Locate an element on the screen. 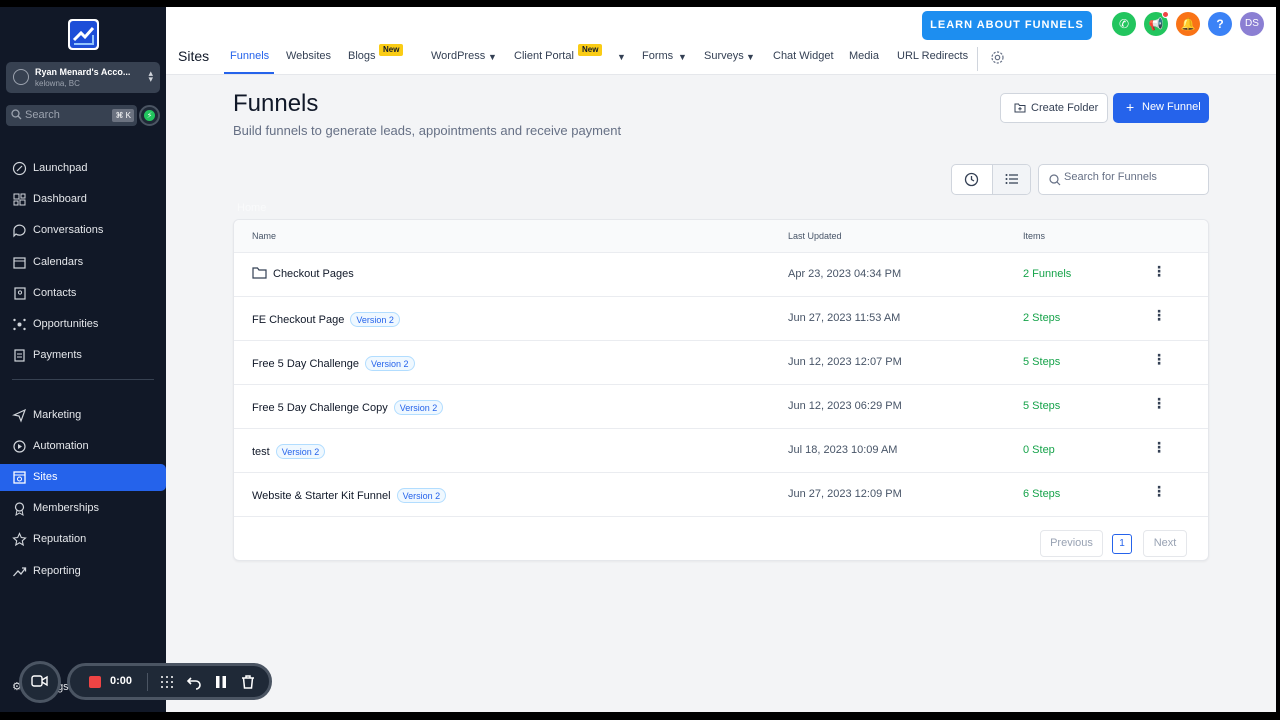 The image size is (1280, 720). dashboard-icon is located at coordinates (19, 199).